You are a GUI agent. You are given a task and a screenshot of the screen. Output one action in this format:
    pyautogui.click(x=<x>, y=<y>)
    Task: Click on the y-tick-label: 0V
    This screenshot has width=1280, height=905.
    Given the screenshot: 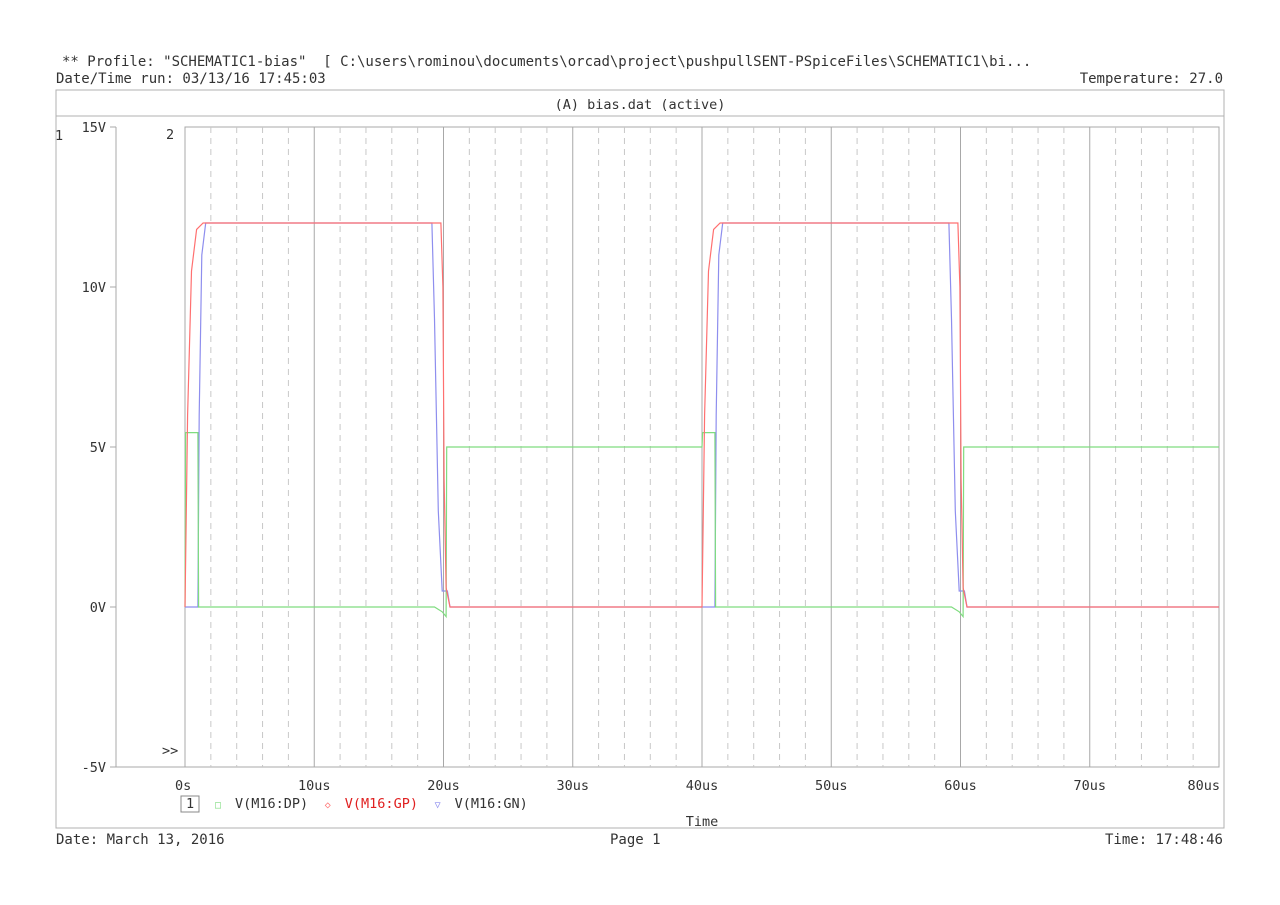 What is the action you would take?
    pyautogui.click(x=98, y=608)
    